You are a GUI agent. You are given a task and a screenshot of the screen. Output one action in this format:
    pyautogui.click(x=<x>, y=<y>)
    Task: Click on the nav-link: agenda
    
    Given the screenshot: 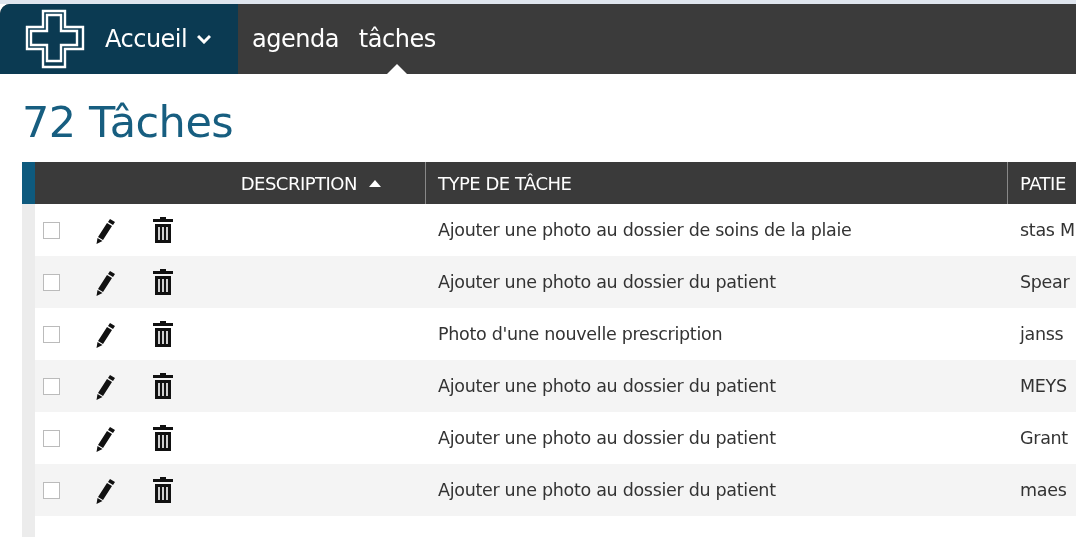 What is the action you would take?
    pyautogui.click(x=295, y=39)
    